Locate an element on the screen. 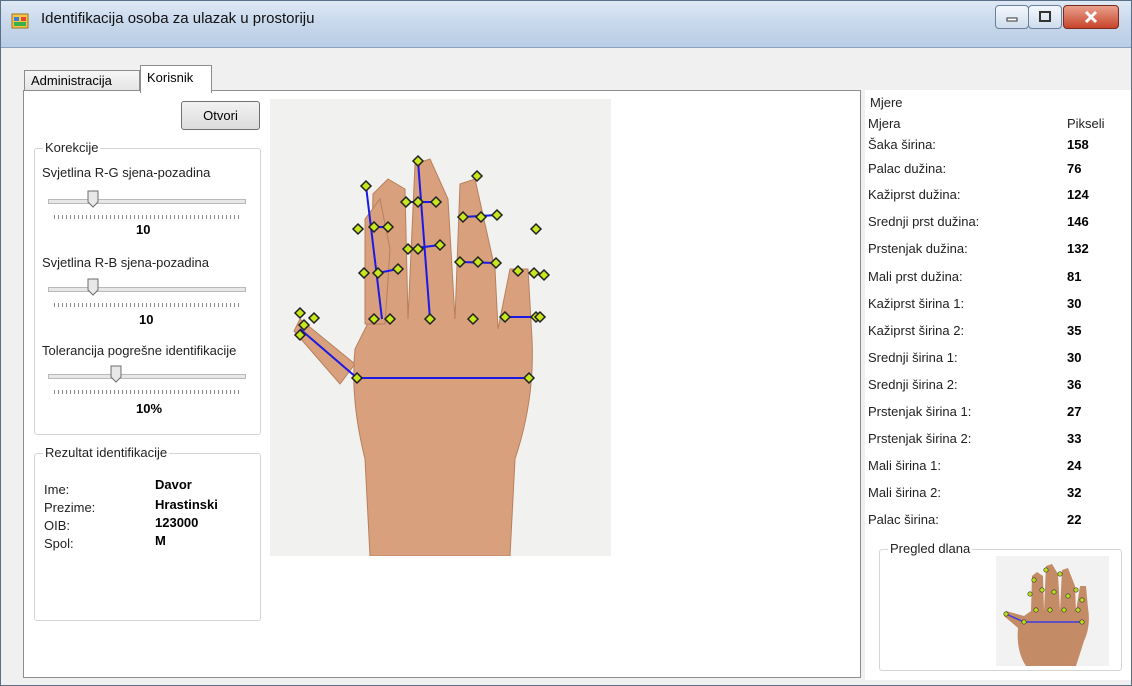 This screenshot has height=686, width=1132. maximize-icon is located at coordinates (1045, 16).